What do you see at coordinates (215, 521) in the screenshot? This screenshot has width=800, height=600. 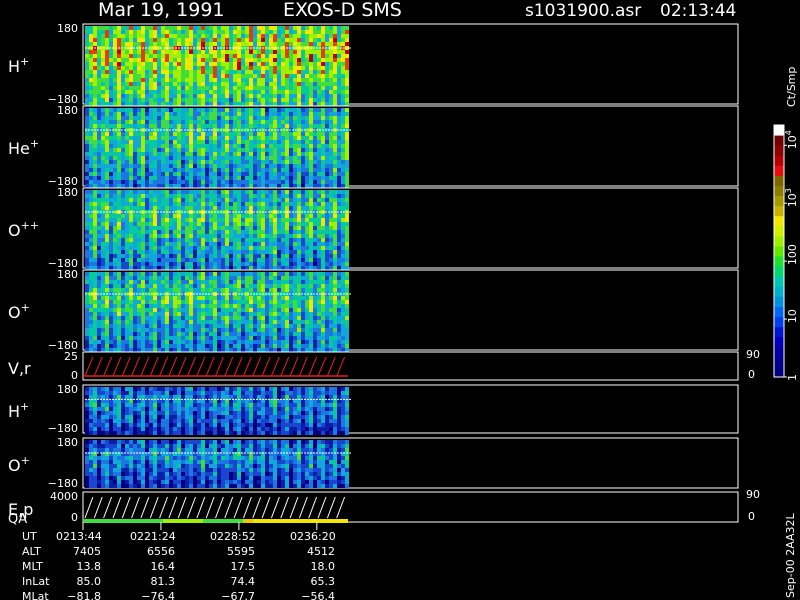 I see `qa-strip` at bounding box center [215, 521].